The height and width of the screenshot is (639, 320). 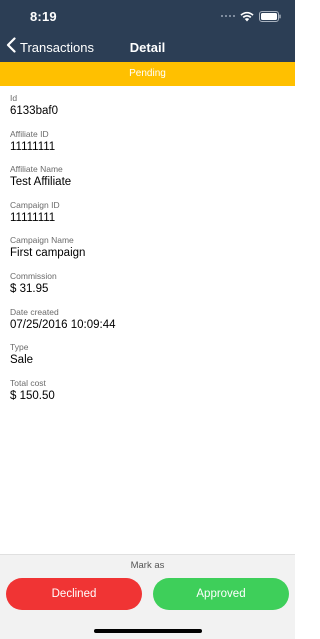 What do you see at coordinates (147, 396) in the screenshot?
I see `field-total-cost: Total cost $ 150.50` at bounding box center [147, 396].